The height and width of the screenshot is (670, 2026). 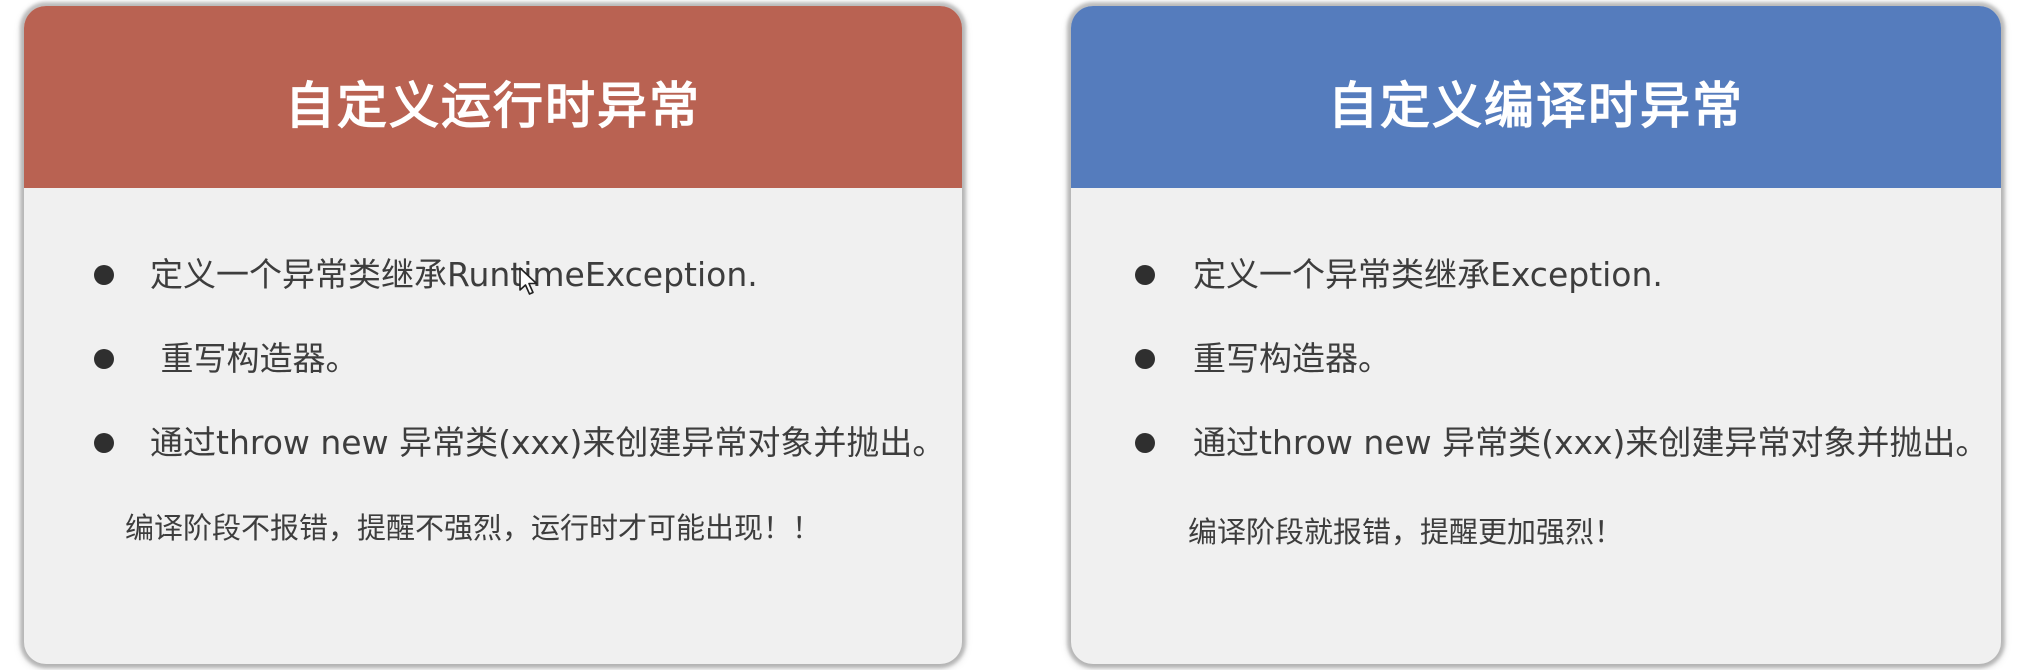 I want to click on list-item-text: 定义一个异常类继承Exception., so click(x=1428, y=274).